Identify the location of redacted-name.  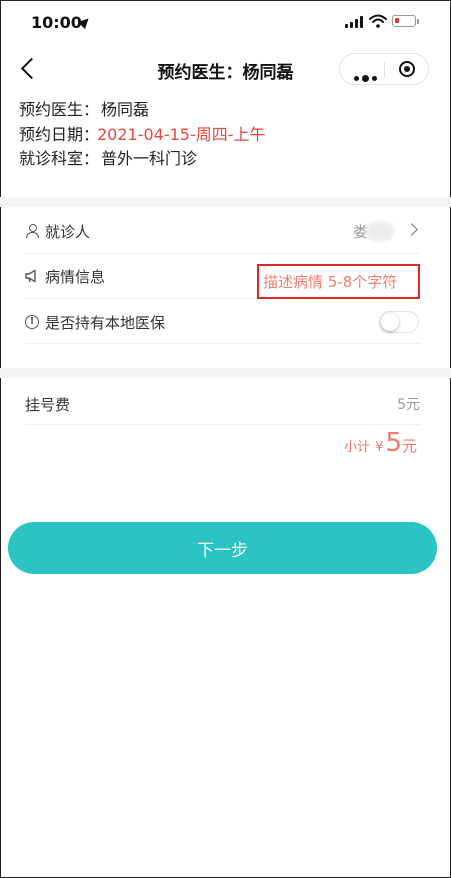
(380, 231).